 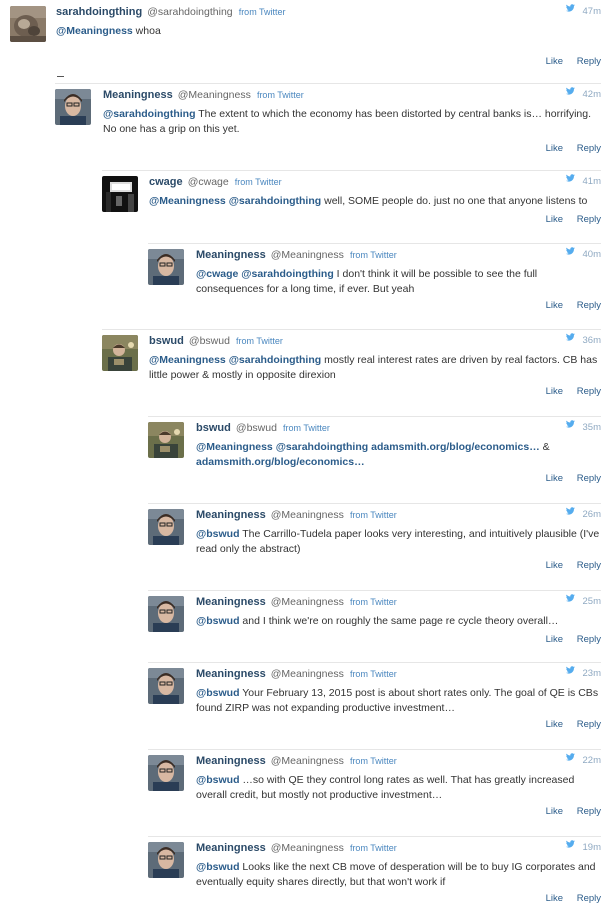 I want to click on tweet-time: 42m, so click(x=583, y=94).